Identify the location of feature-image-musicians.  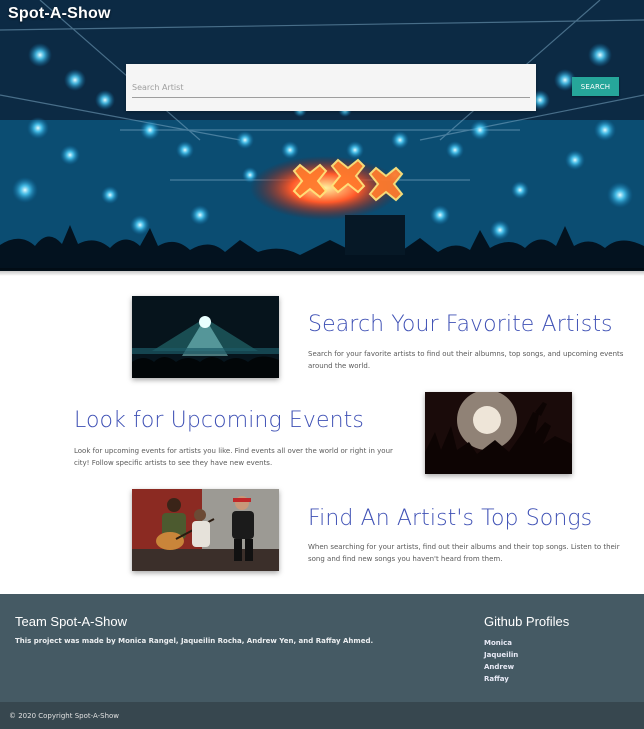
(205, 530).